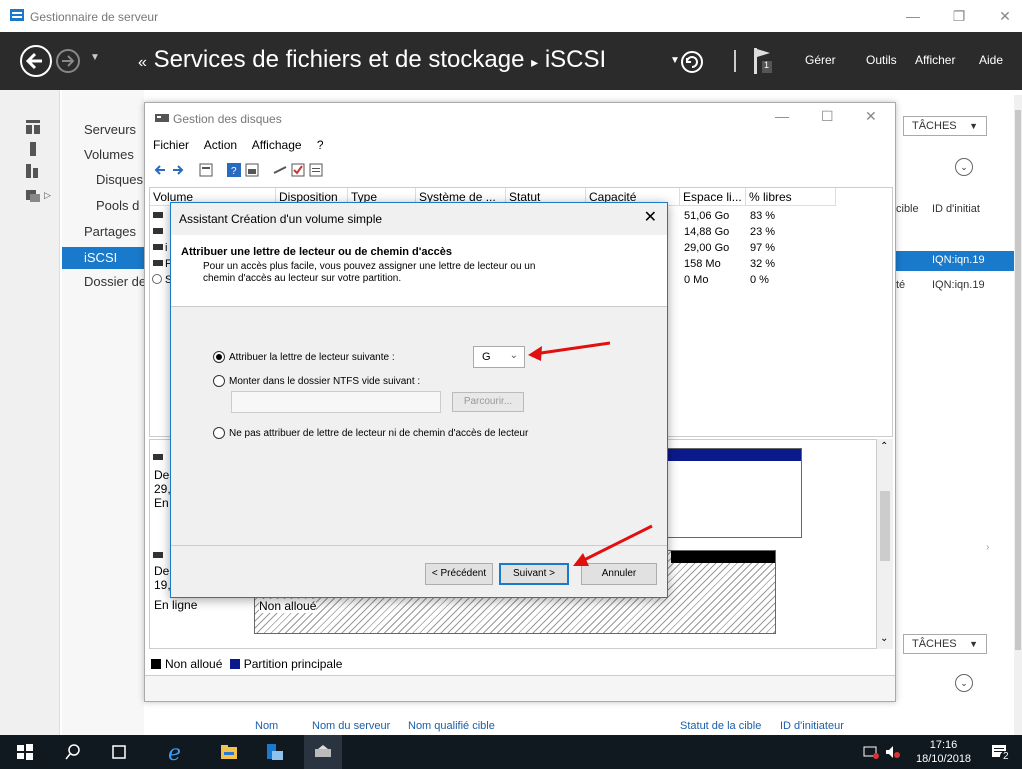 The width and height of the screenshot is (1022, 769). What do you see at coordinates (252, 170) in the screenshot?
I see `tb-properties-icon` at bounding box center [252, 170].